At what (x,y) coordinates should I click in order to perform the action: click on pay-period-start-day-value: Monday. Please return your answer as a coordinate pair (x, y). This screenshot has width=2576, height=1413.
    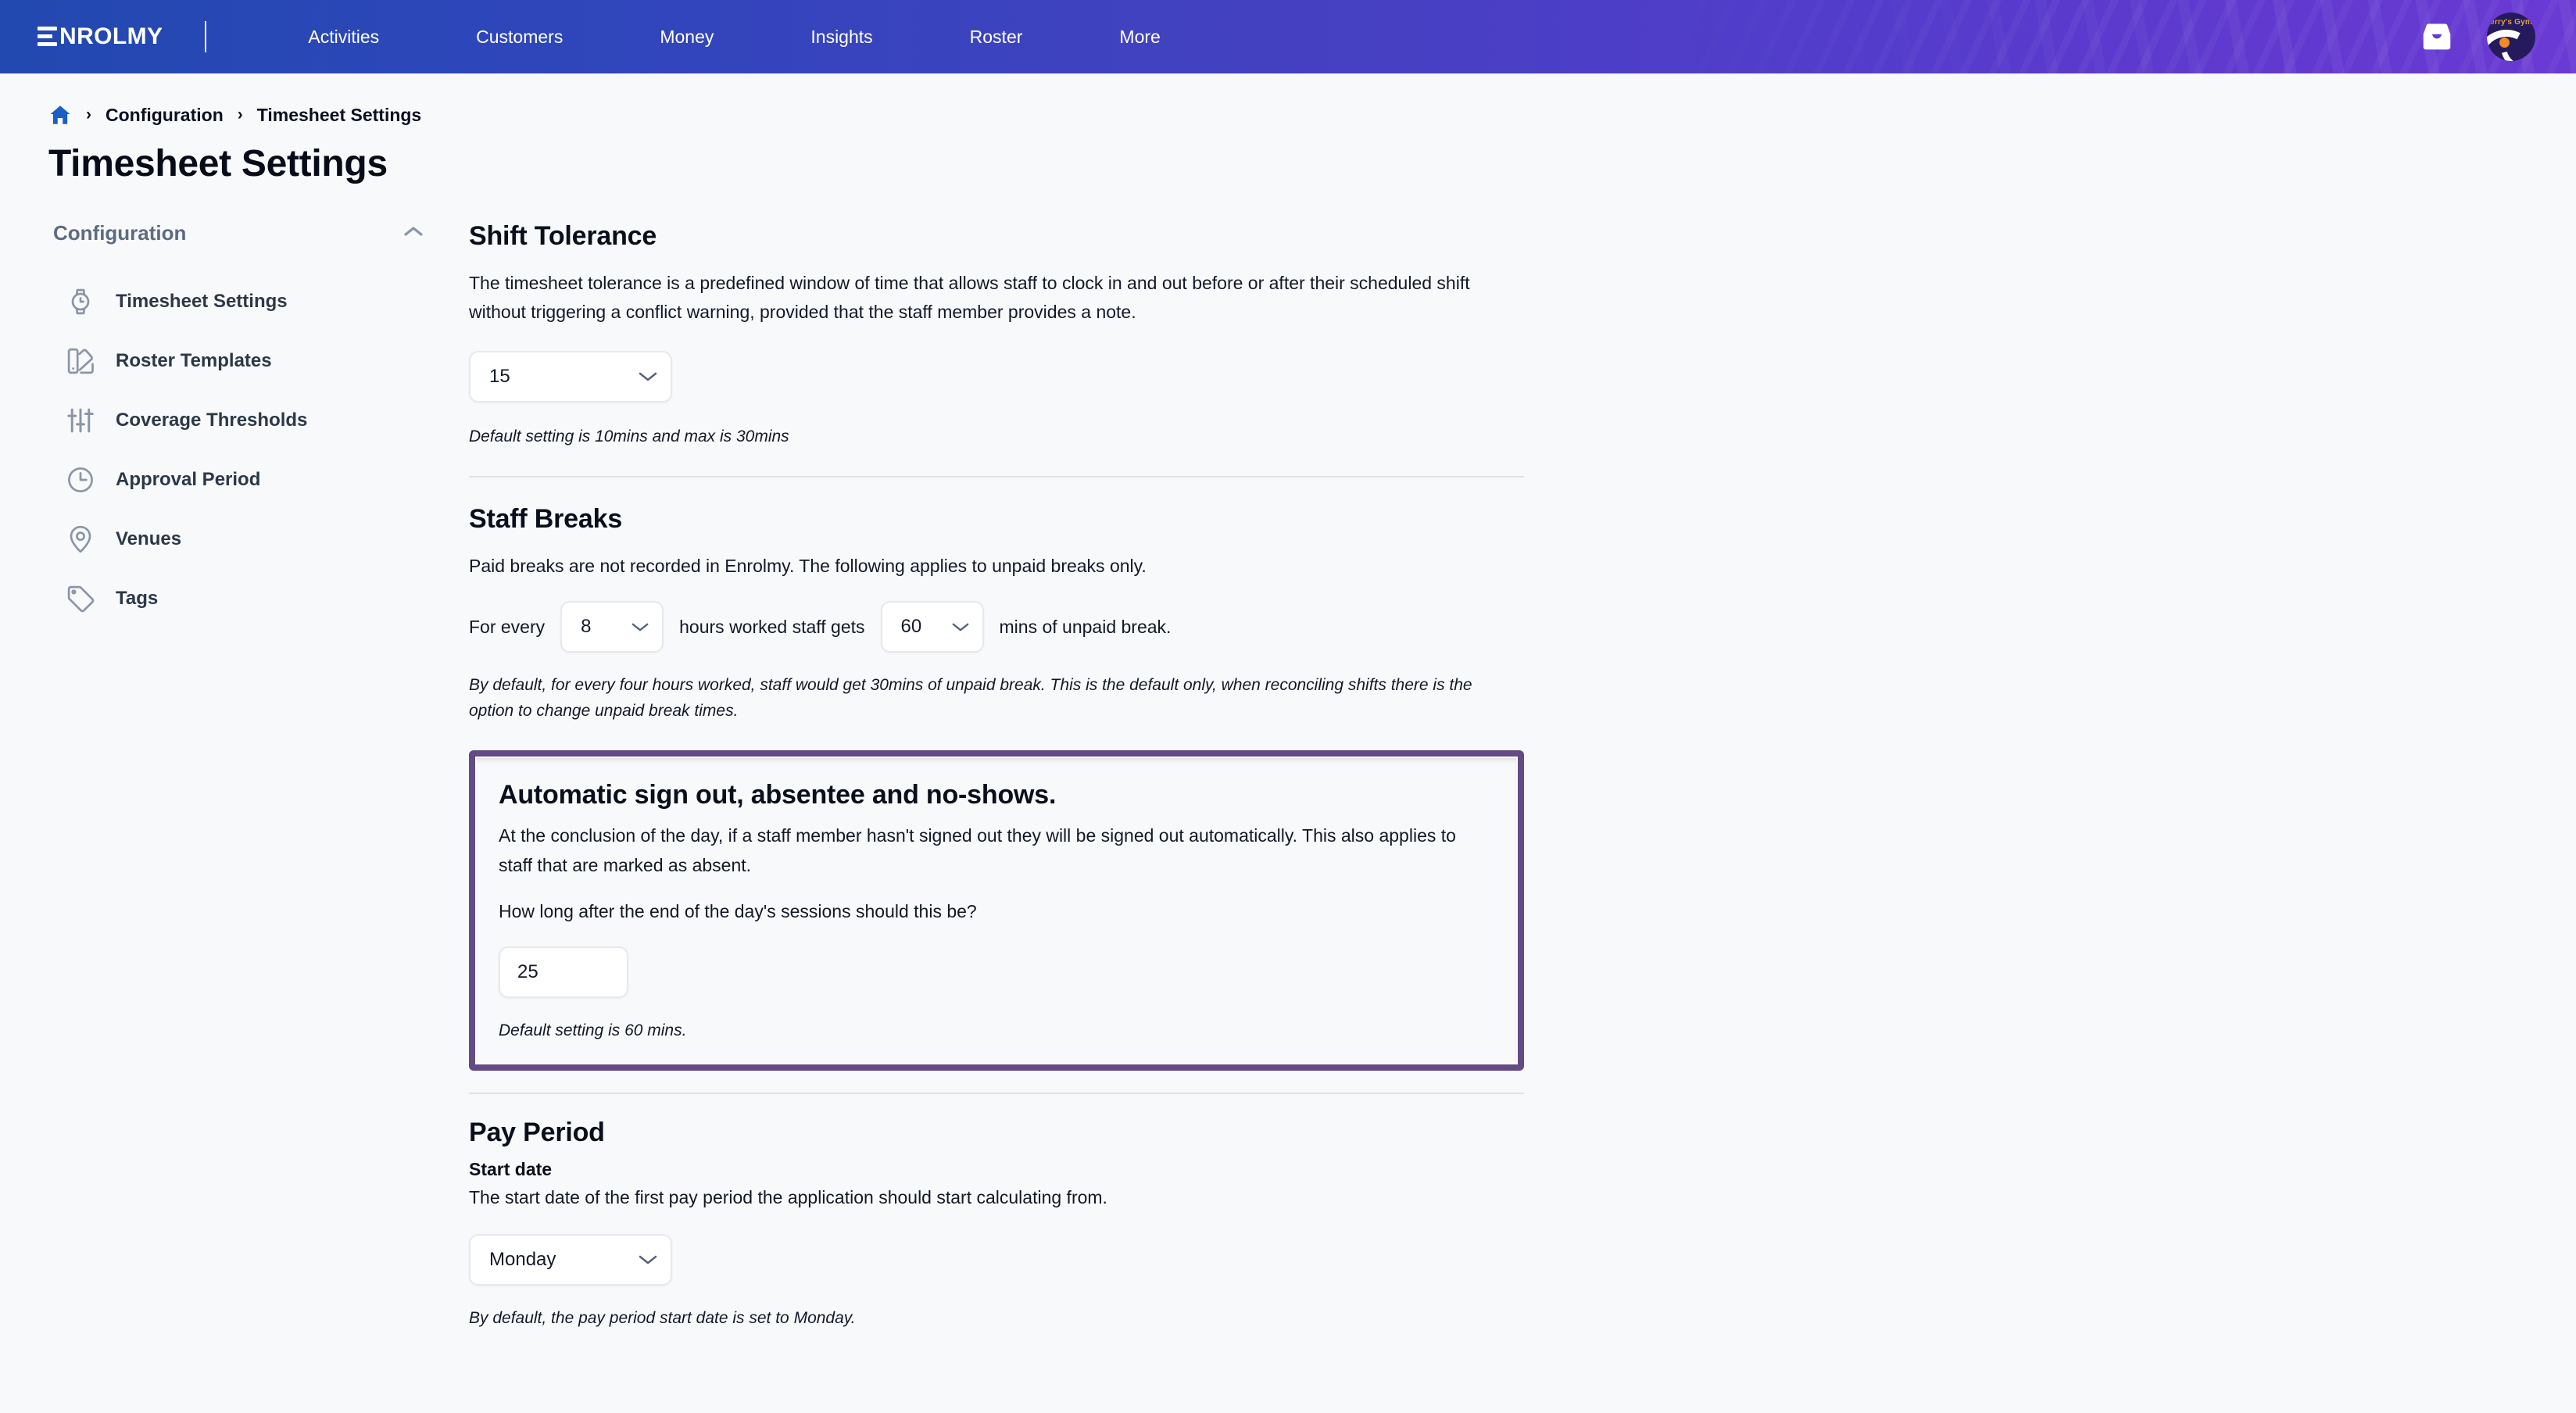
    Looking at the image, I should click on (522, 1259).